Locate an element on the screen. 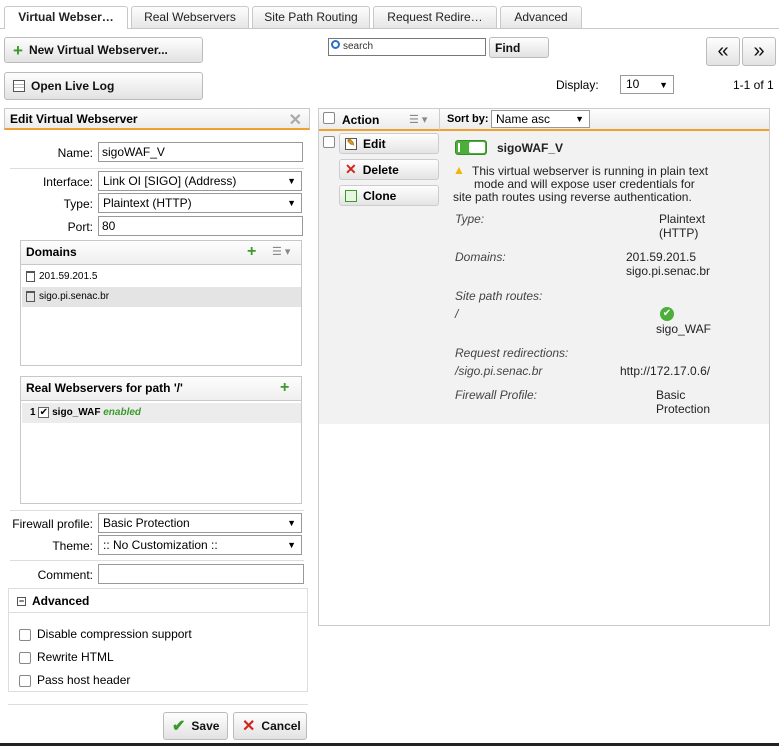  cancel-icon: ✕ is located at coordinates (249, 726).